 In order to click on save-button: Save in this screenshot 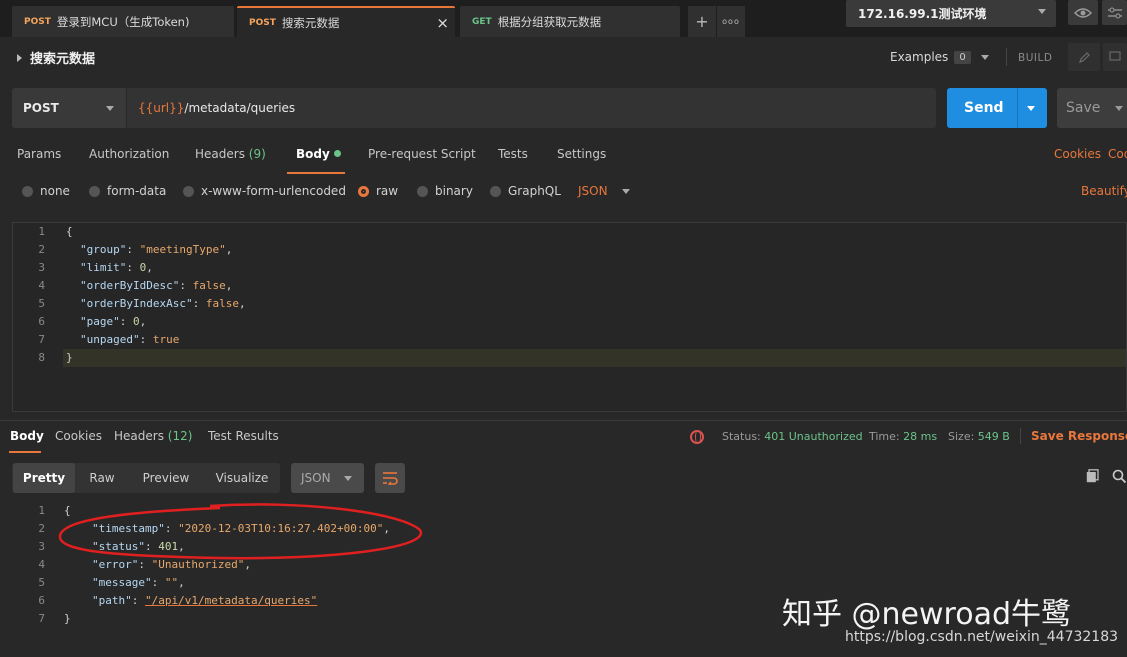, I will do `click(1092, 108)`.